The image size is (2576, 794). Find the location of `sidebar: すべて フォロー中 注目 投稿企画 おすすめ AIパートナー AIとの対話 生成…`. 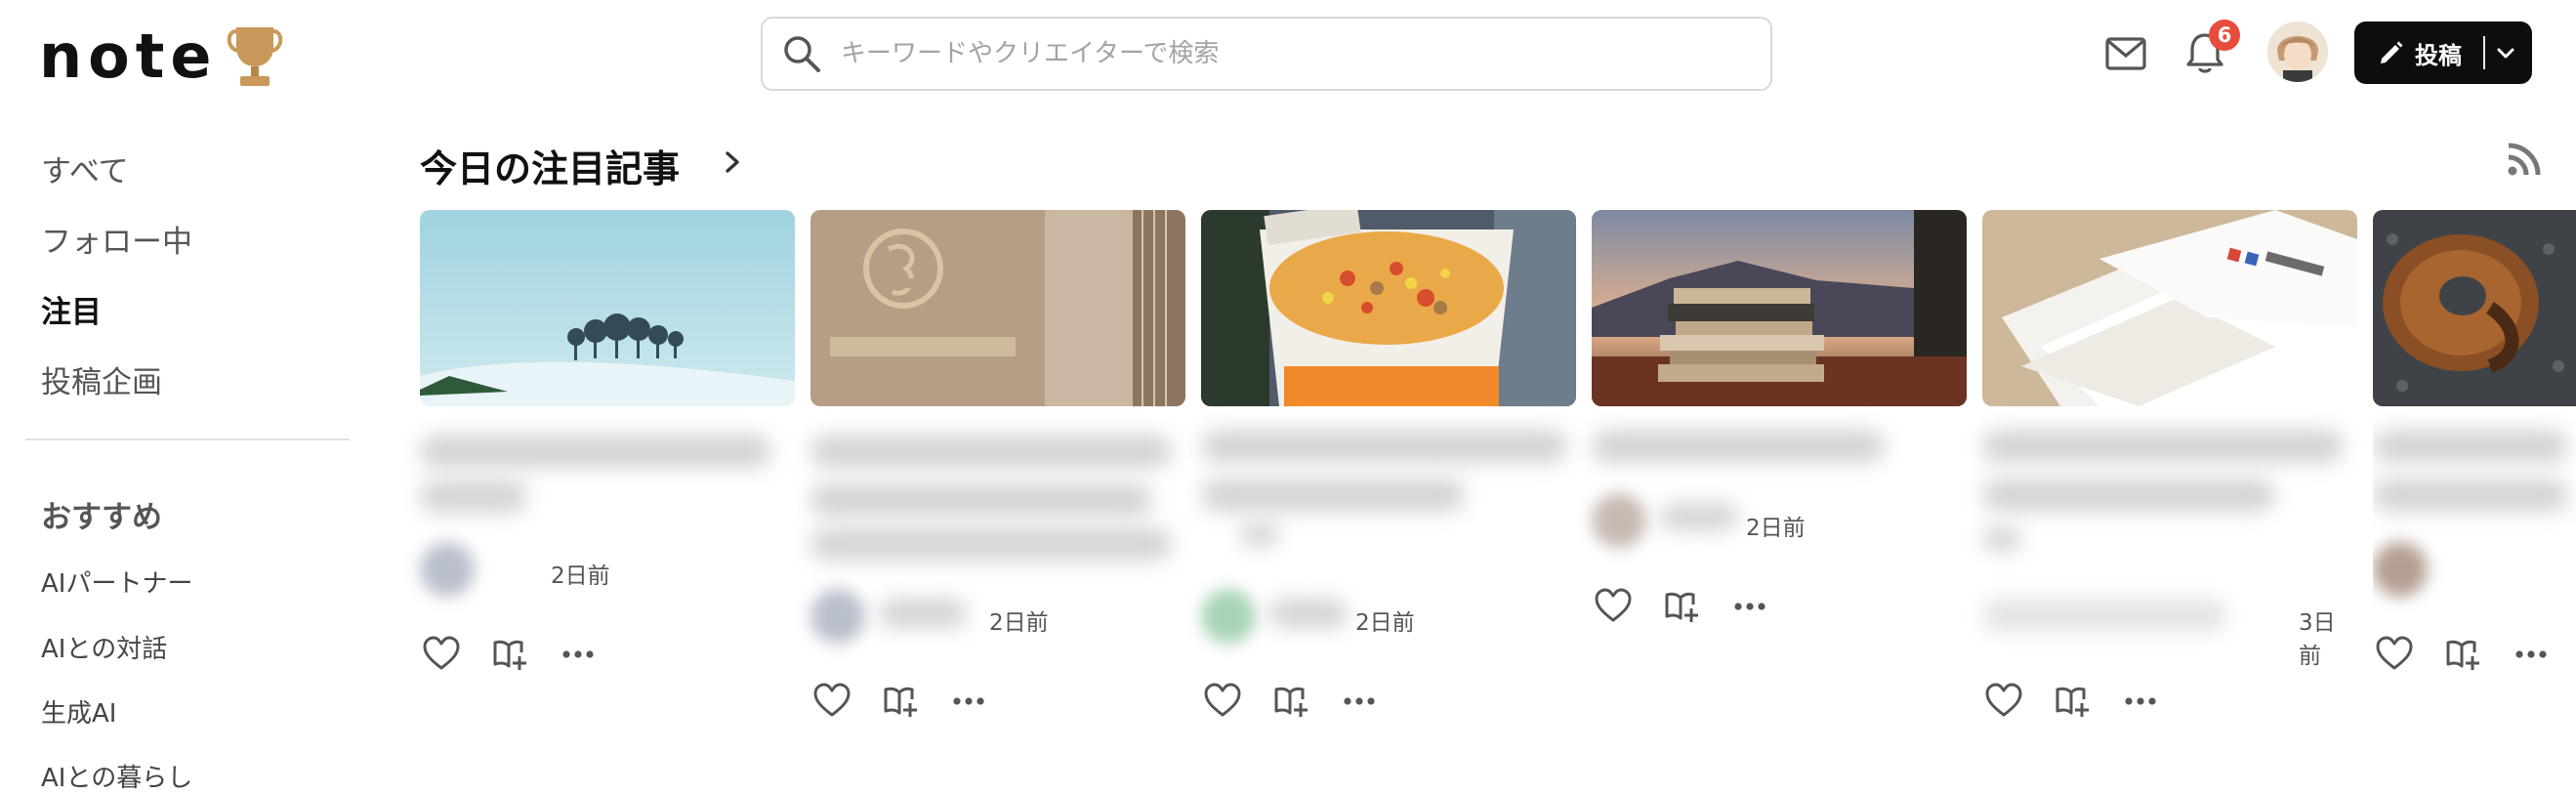

sidebar: すべて フォロー中 注目 投稿企画 おすすめ AIパートナー AIとの対話 生成… is located at coordinates (176, 451).